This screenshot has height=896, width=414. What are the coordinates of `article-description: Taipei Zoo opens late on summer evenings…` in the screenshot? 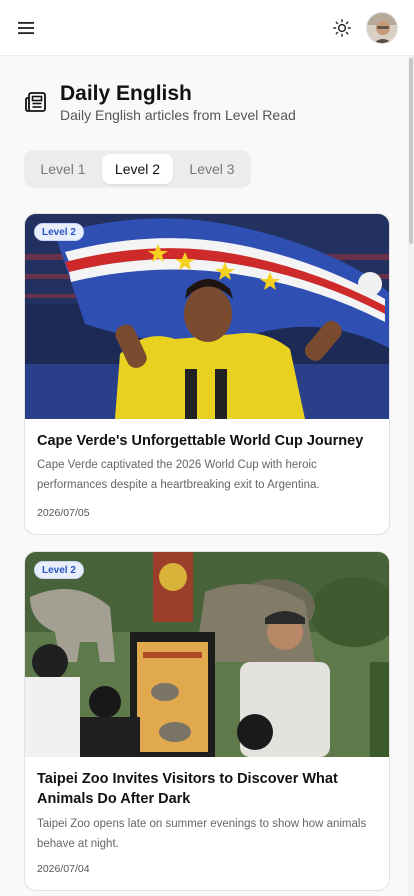 It's located at (202, 834).